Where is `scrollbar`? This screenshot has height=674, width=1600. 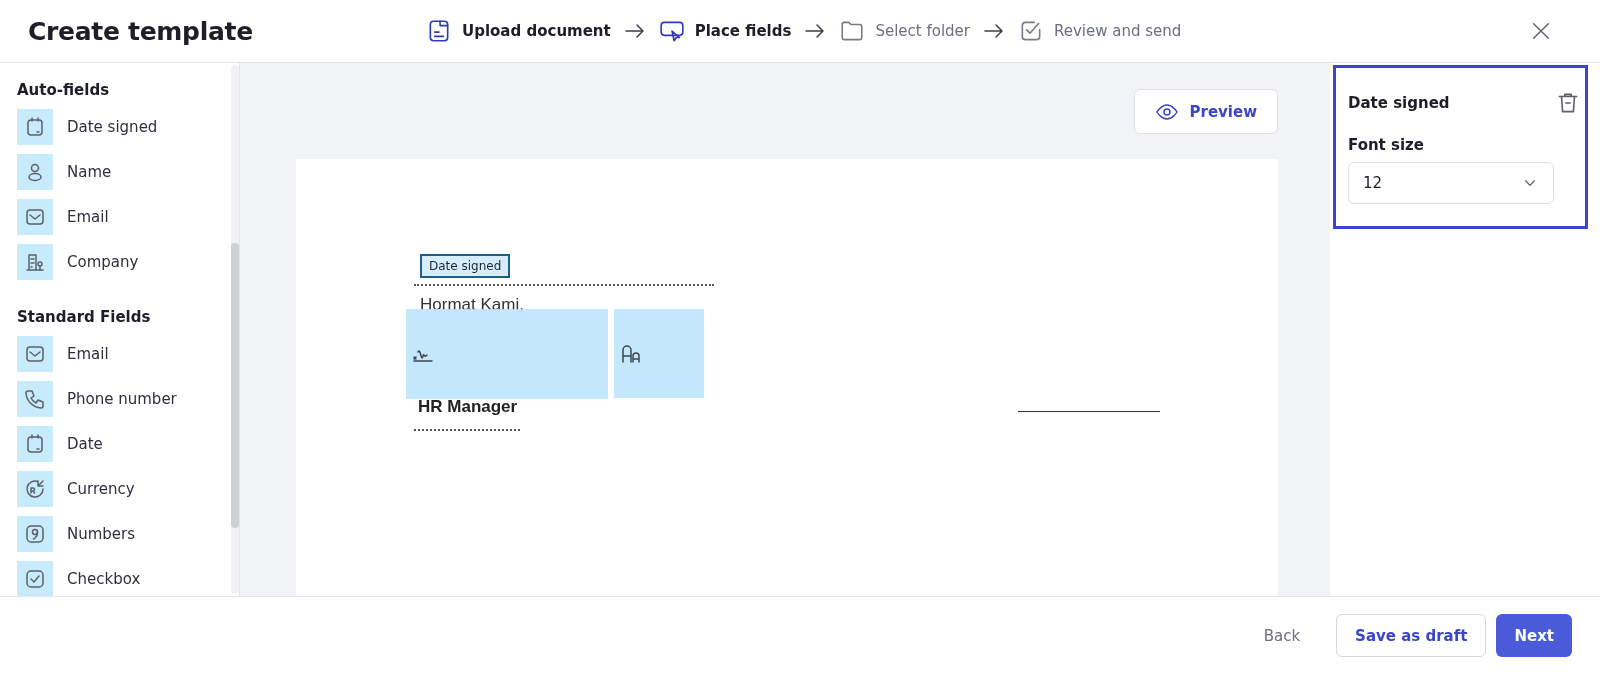 scrollbar is located at coordinates (235, 329).